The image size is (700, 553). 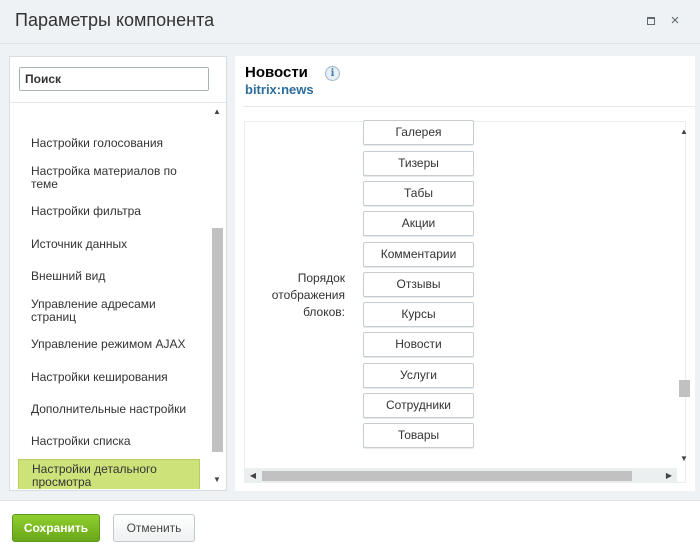 What do you see at coordinates (217, 340) in the screenshot?
I see `sidebar-scroll-thumb` at bounding box center [217, 340].